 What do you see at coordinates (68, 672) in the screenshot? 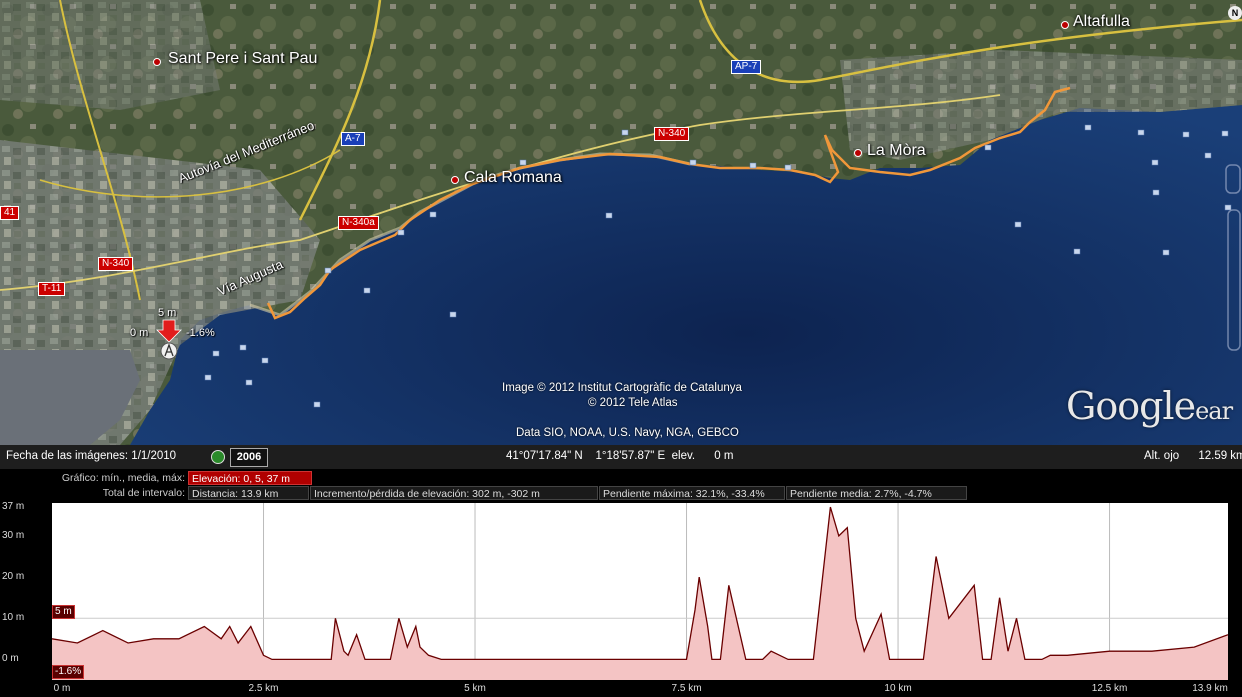
I see `slope-readout: -1.6%` at bounding box center [68, 672].